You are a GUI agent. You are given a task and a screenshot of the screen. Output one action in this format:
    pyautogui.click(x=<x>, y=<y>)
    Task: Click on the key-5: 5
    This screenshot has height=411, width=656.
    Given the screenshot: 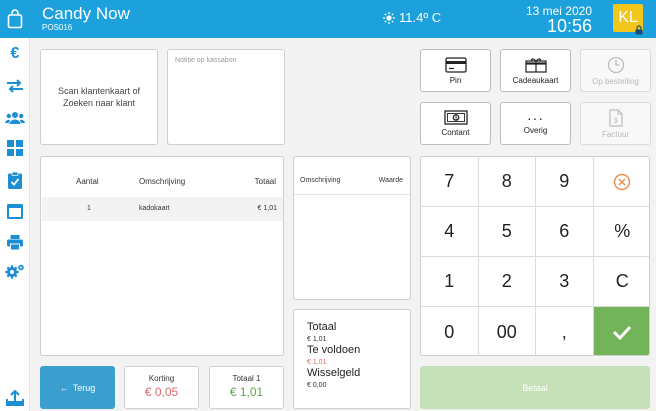 What is the action you would take?
    pyautogui.click(x=507, y=232)
    